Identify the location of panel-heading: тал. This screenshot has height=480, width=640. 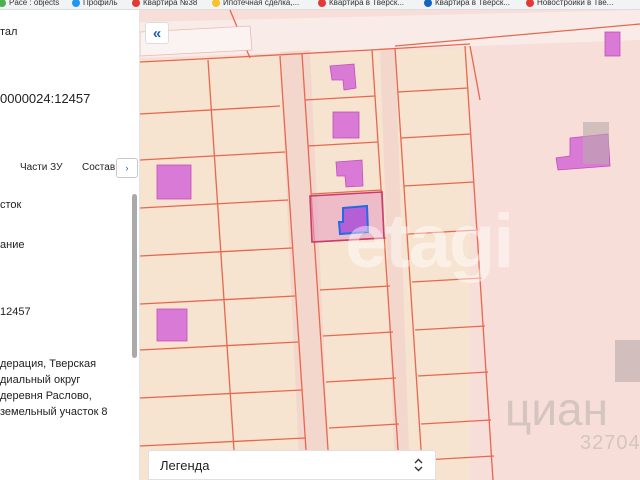
(9, 32).